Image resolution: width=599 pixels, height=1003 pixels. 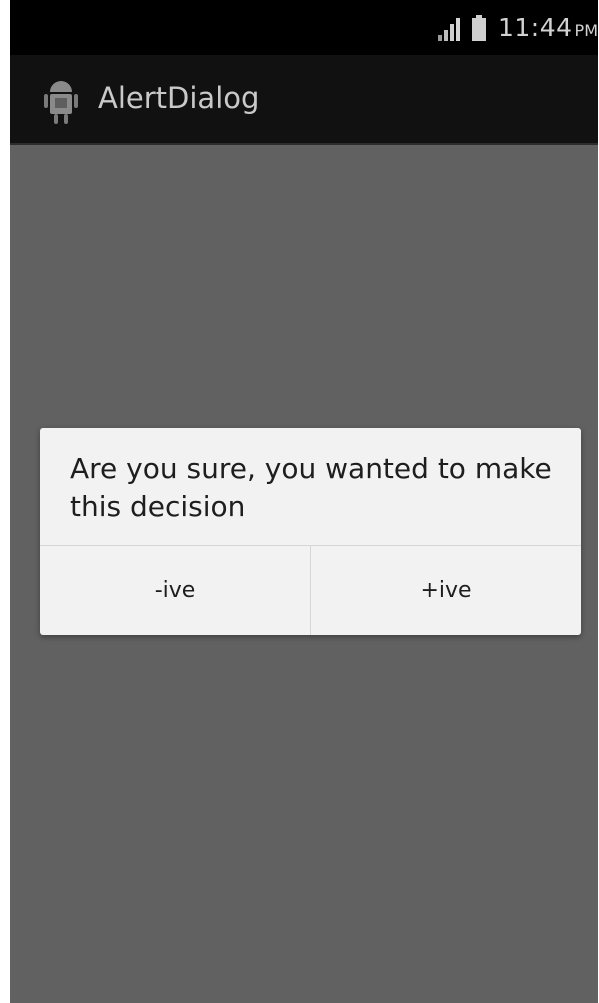 What do you see at coordinates (61, 101) in the screenshot?
I see `android-app-icon` at bounding box center [61, 101].